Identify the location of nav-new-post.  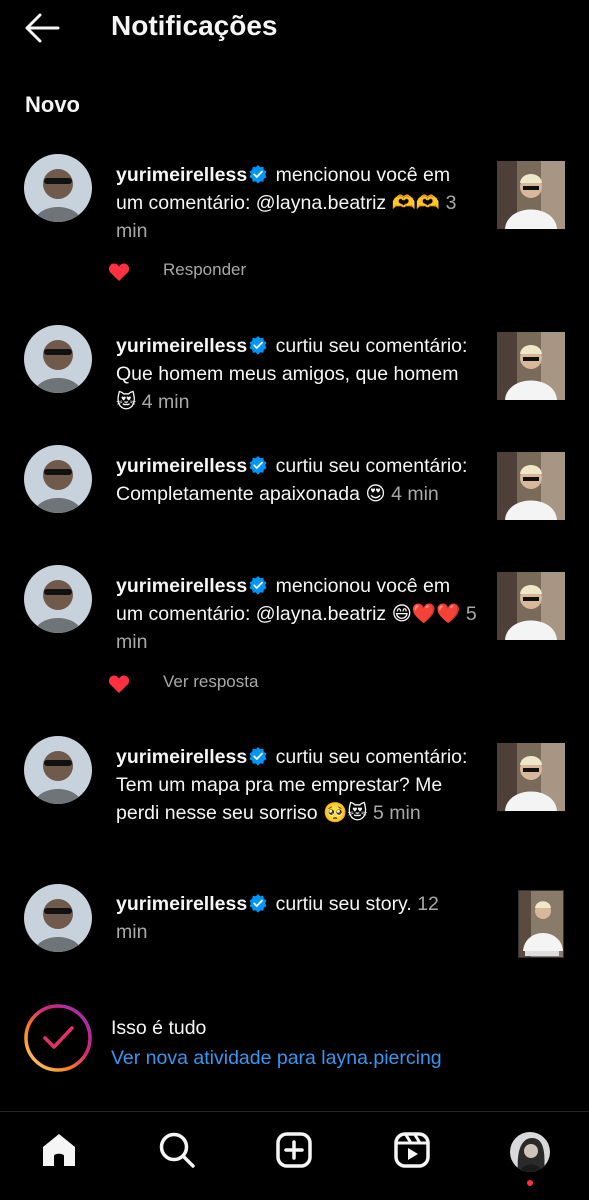
(294, 1150).